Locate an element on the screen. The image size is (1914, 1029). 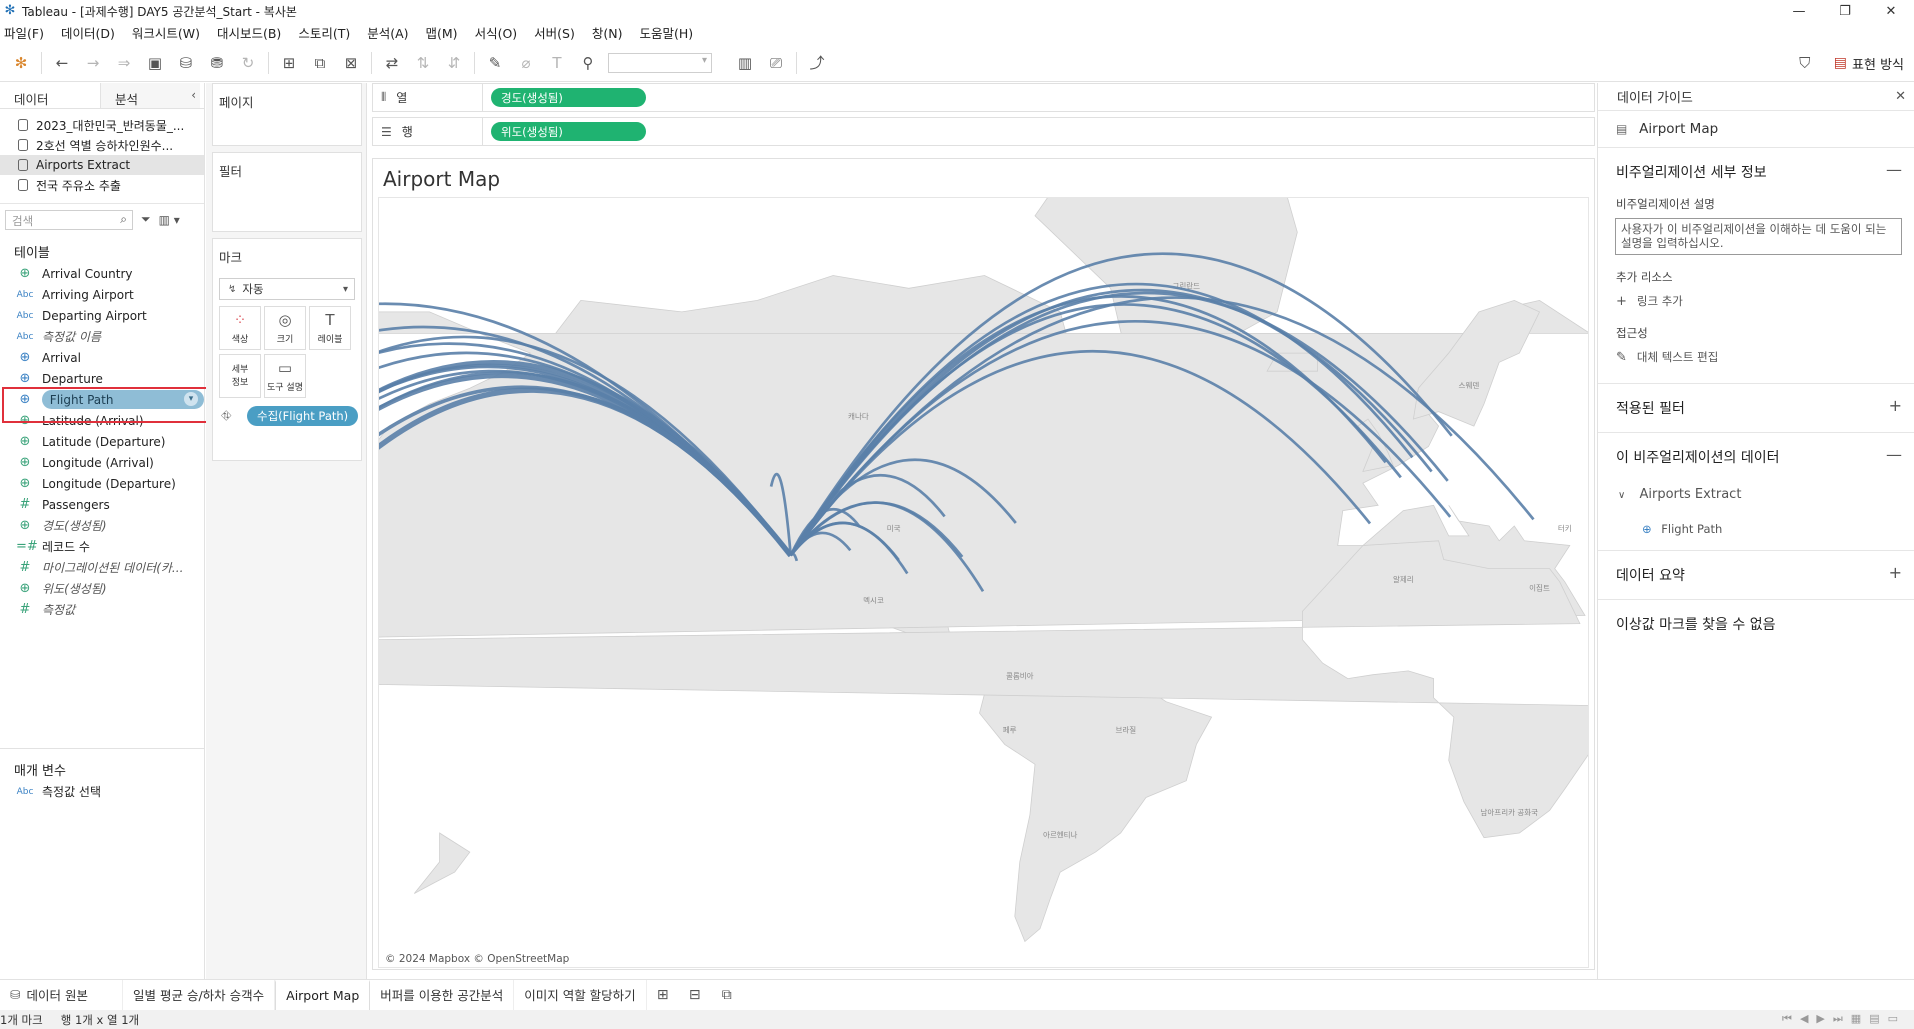
collapse-data-icon: — is located at coordinates (1894, 454).